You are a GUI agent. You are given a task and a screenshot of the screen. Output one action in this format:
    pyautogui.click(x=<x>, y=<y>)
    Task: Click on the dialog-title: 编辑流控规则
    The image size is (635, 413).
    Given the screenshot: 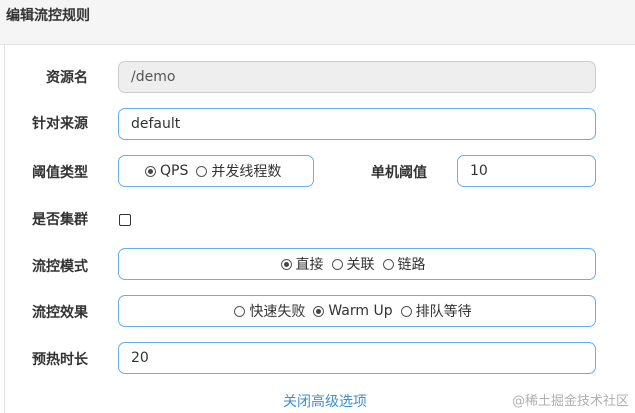 What is the action you would take?
    pyautogui.click(x=48, y=16)
    